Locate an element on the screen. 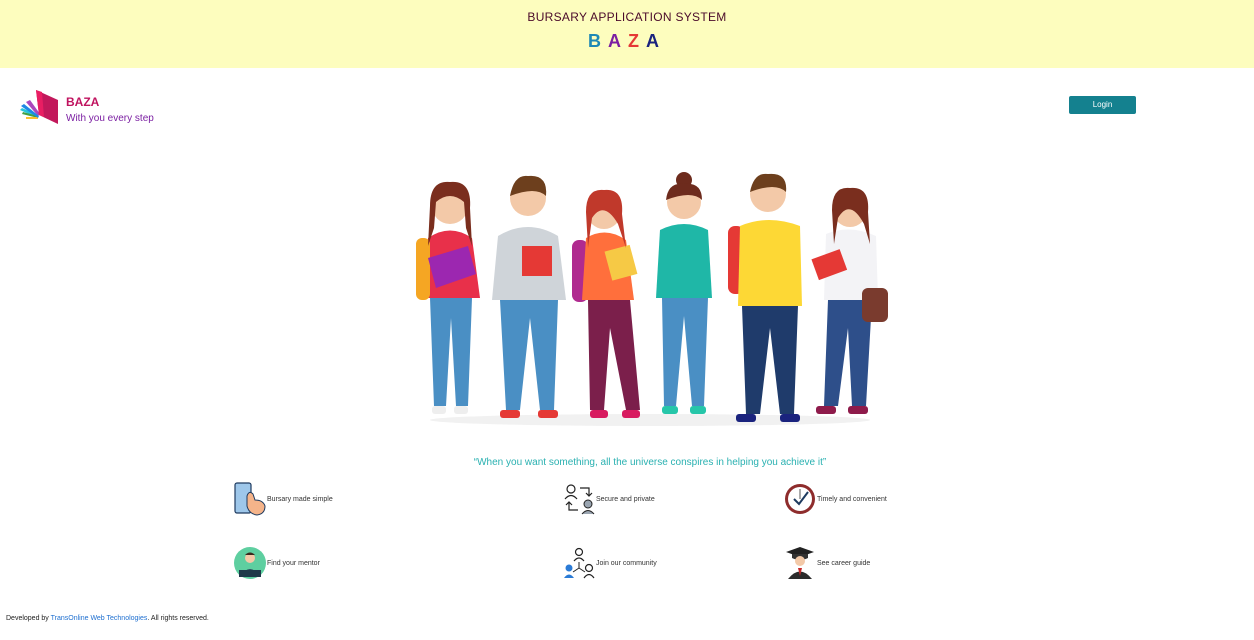 Image resolution: width=1254 pixels, height=640 pixels. feature-label: Secure and private is located at coordinates (625, 499).